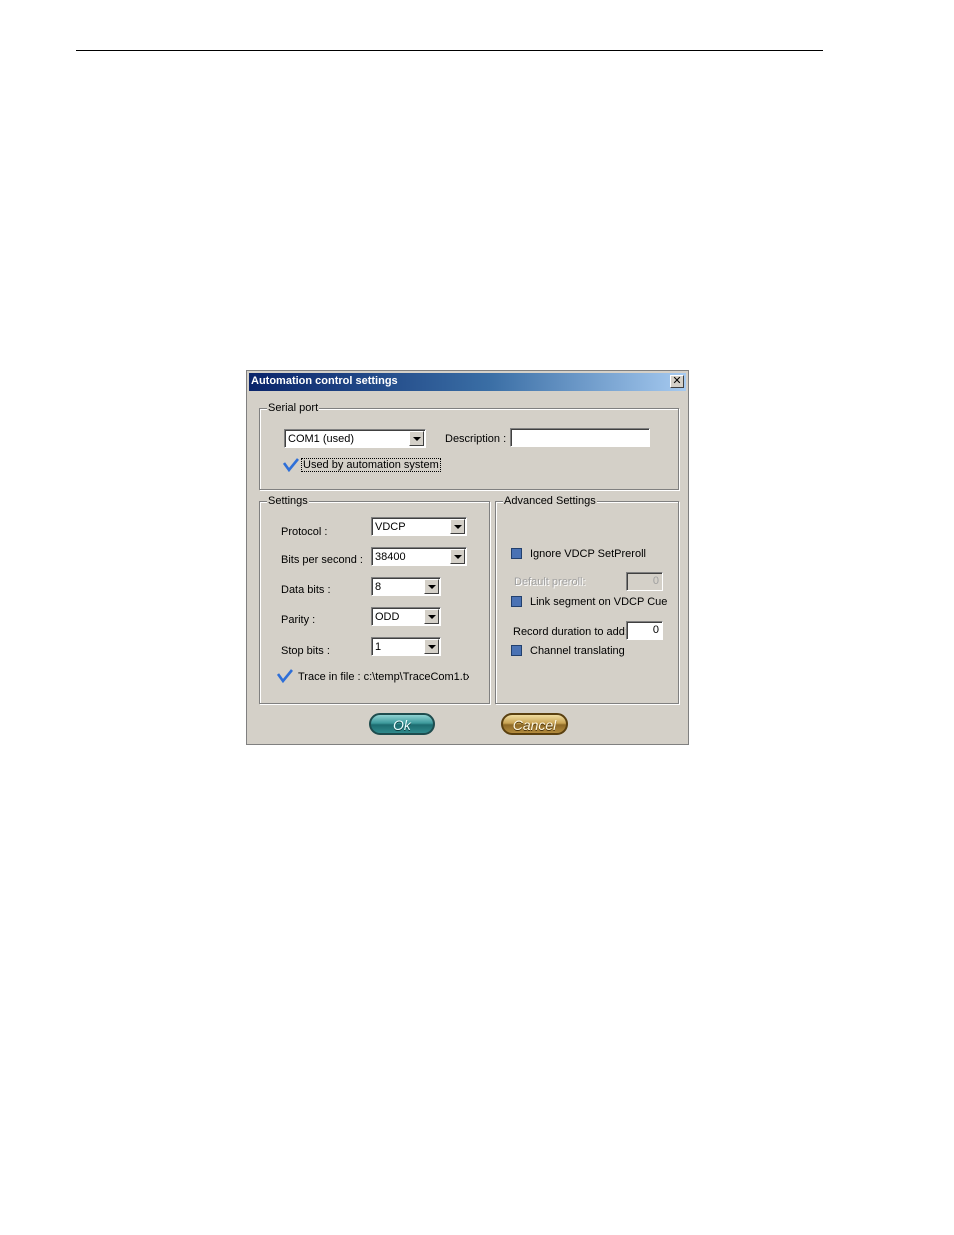 Image resolution: width=954 pixels, height=1235 pixels. I want to click on parity-select: ODD, so click(406, 616).